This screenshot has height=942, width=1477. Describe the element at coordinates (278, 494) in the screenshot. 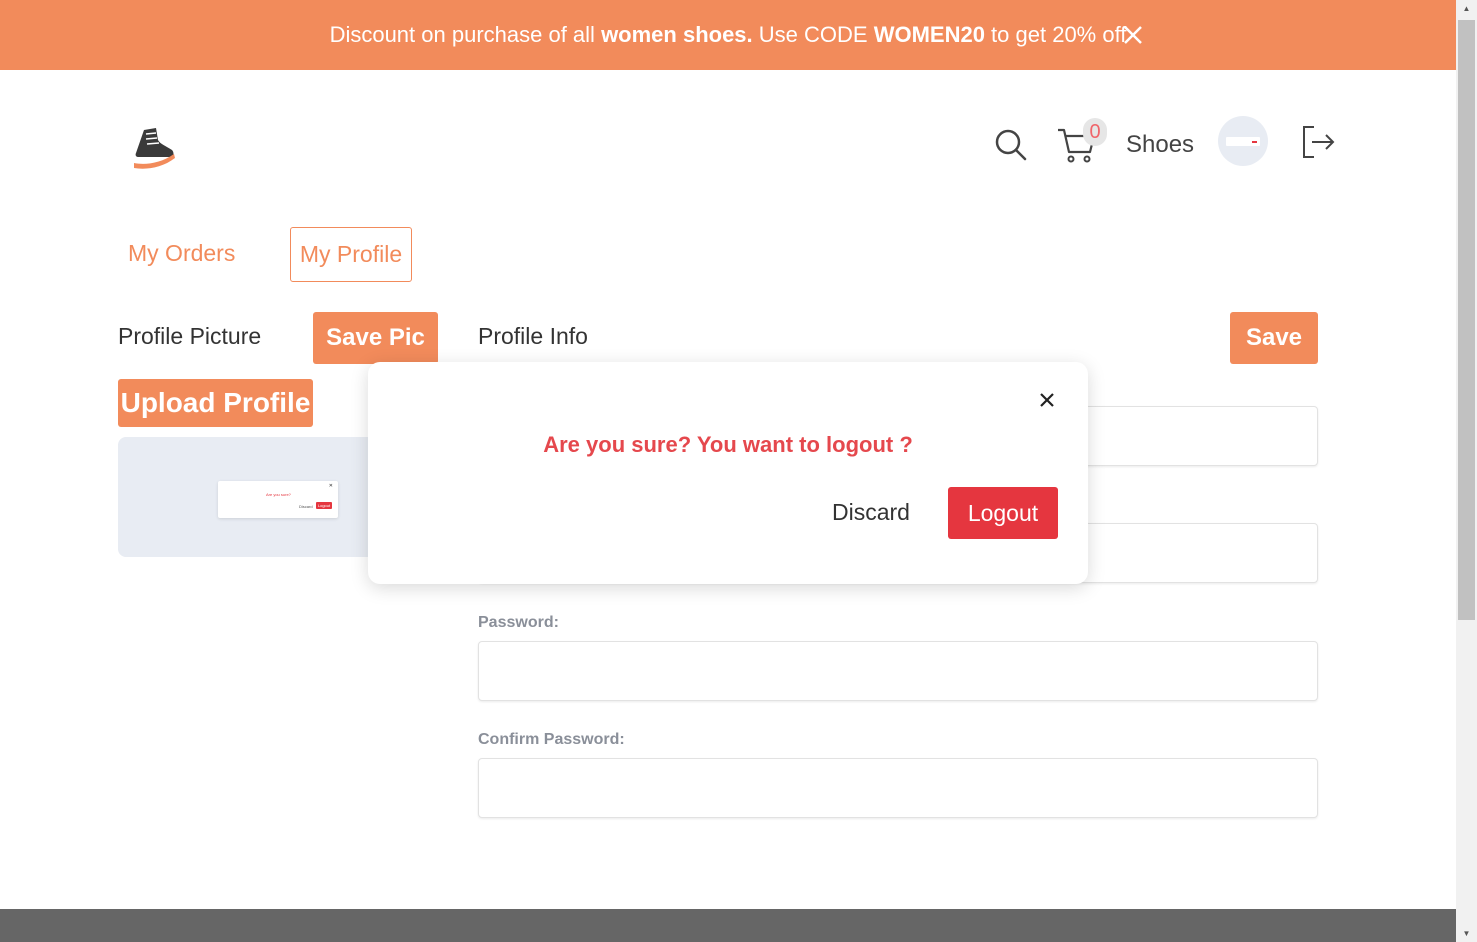

I see `preview-message: Are you sure?` at that location.